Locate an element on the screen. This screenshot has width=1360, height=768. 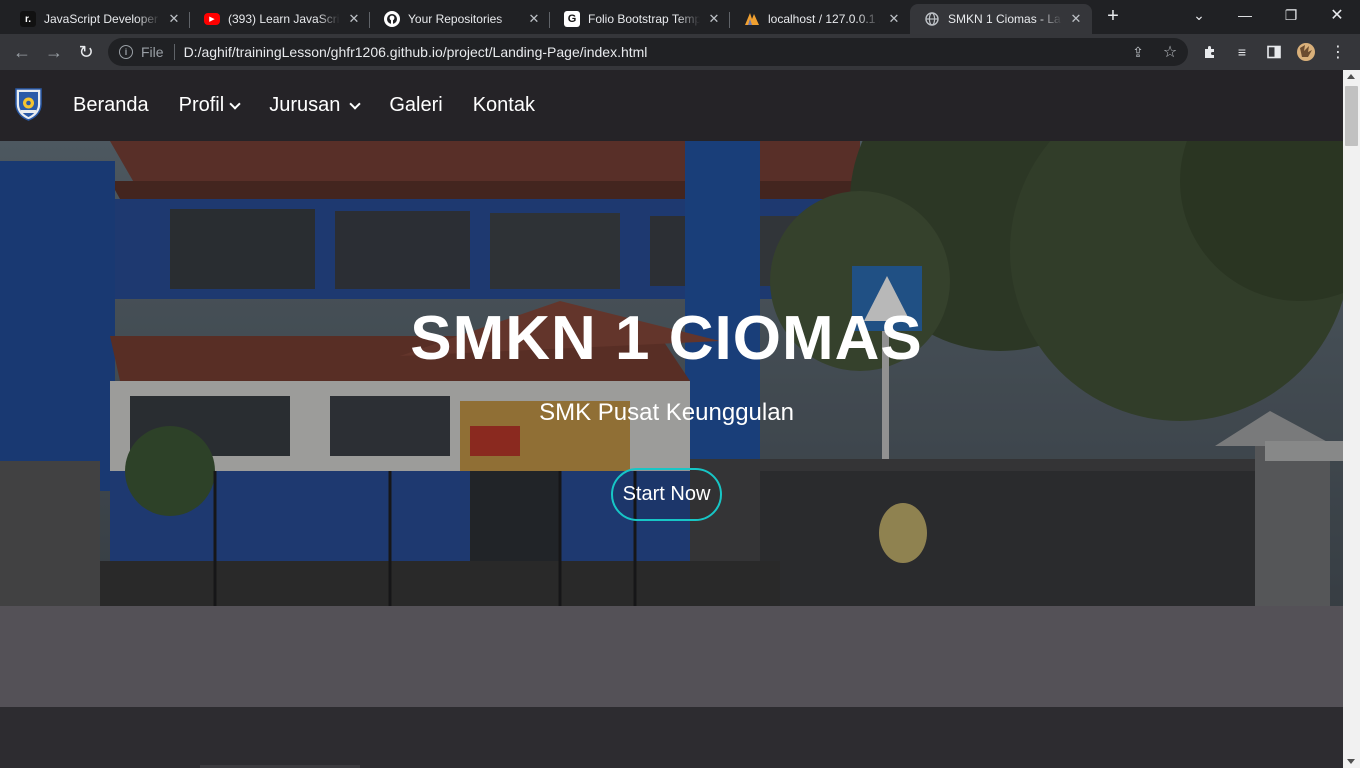
nav-jurusan: Jurusan is located at coordinates (315, 105).